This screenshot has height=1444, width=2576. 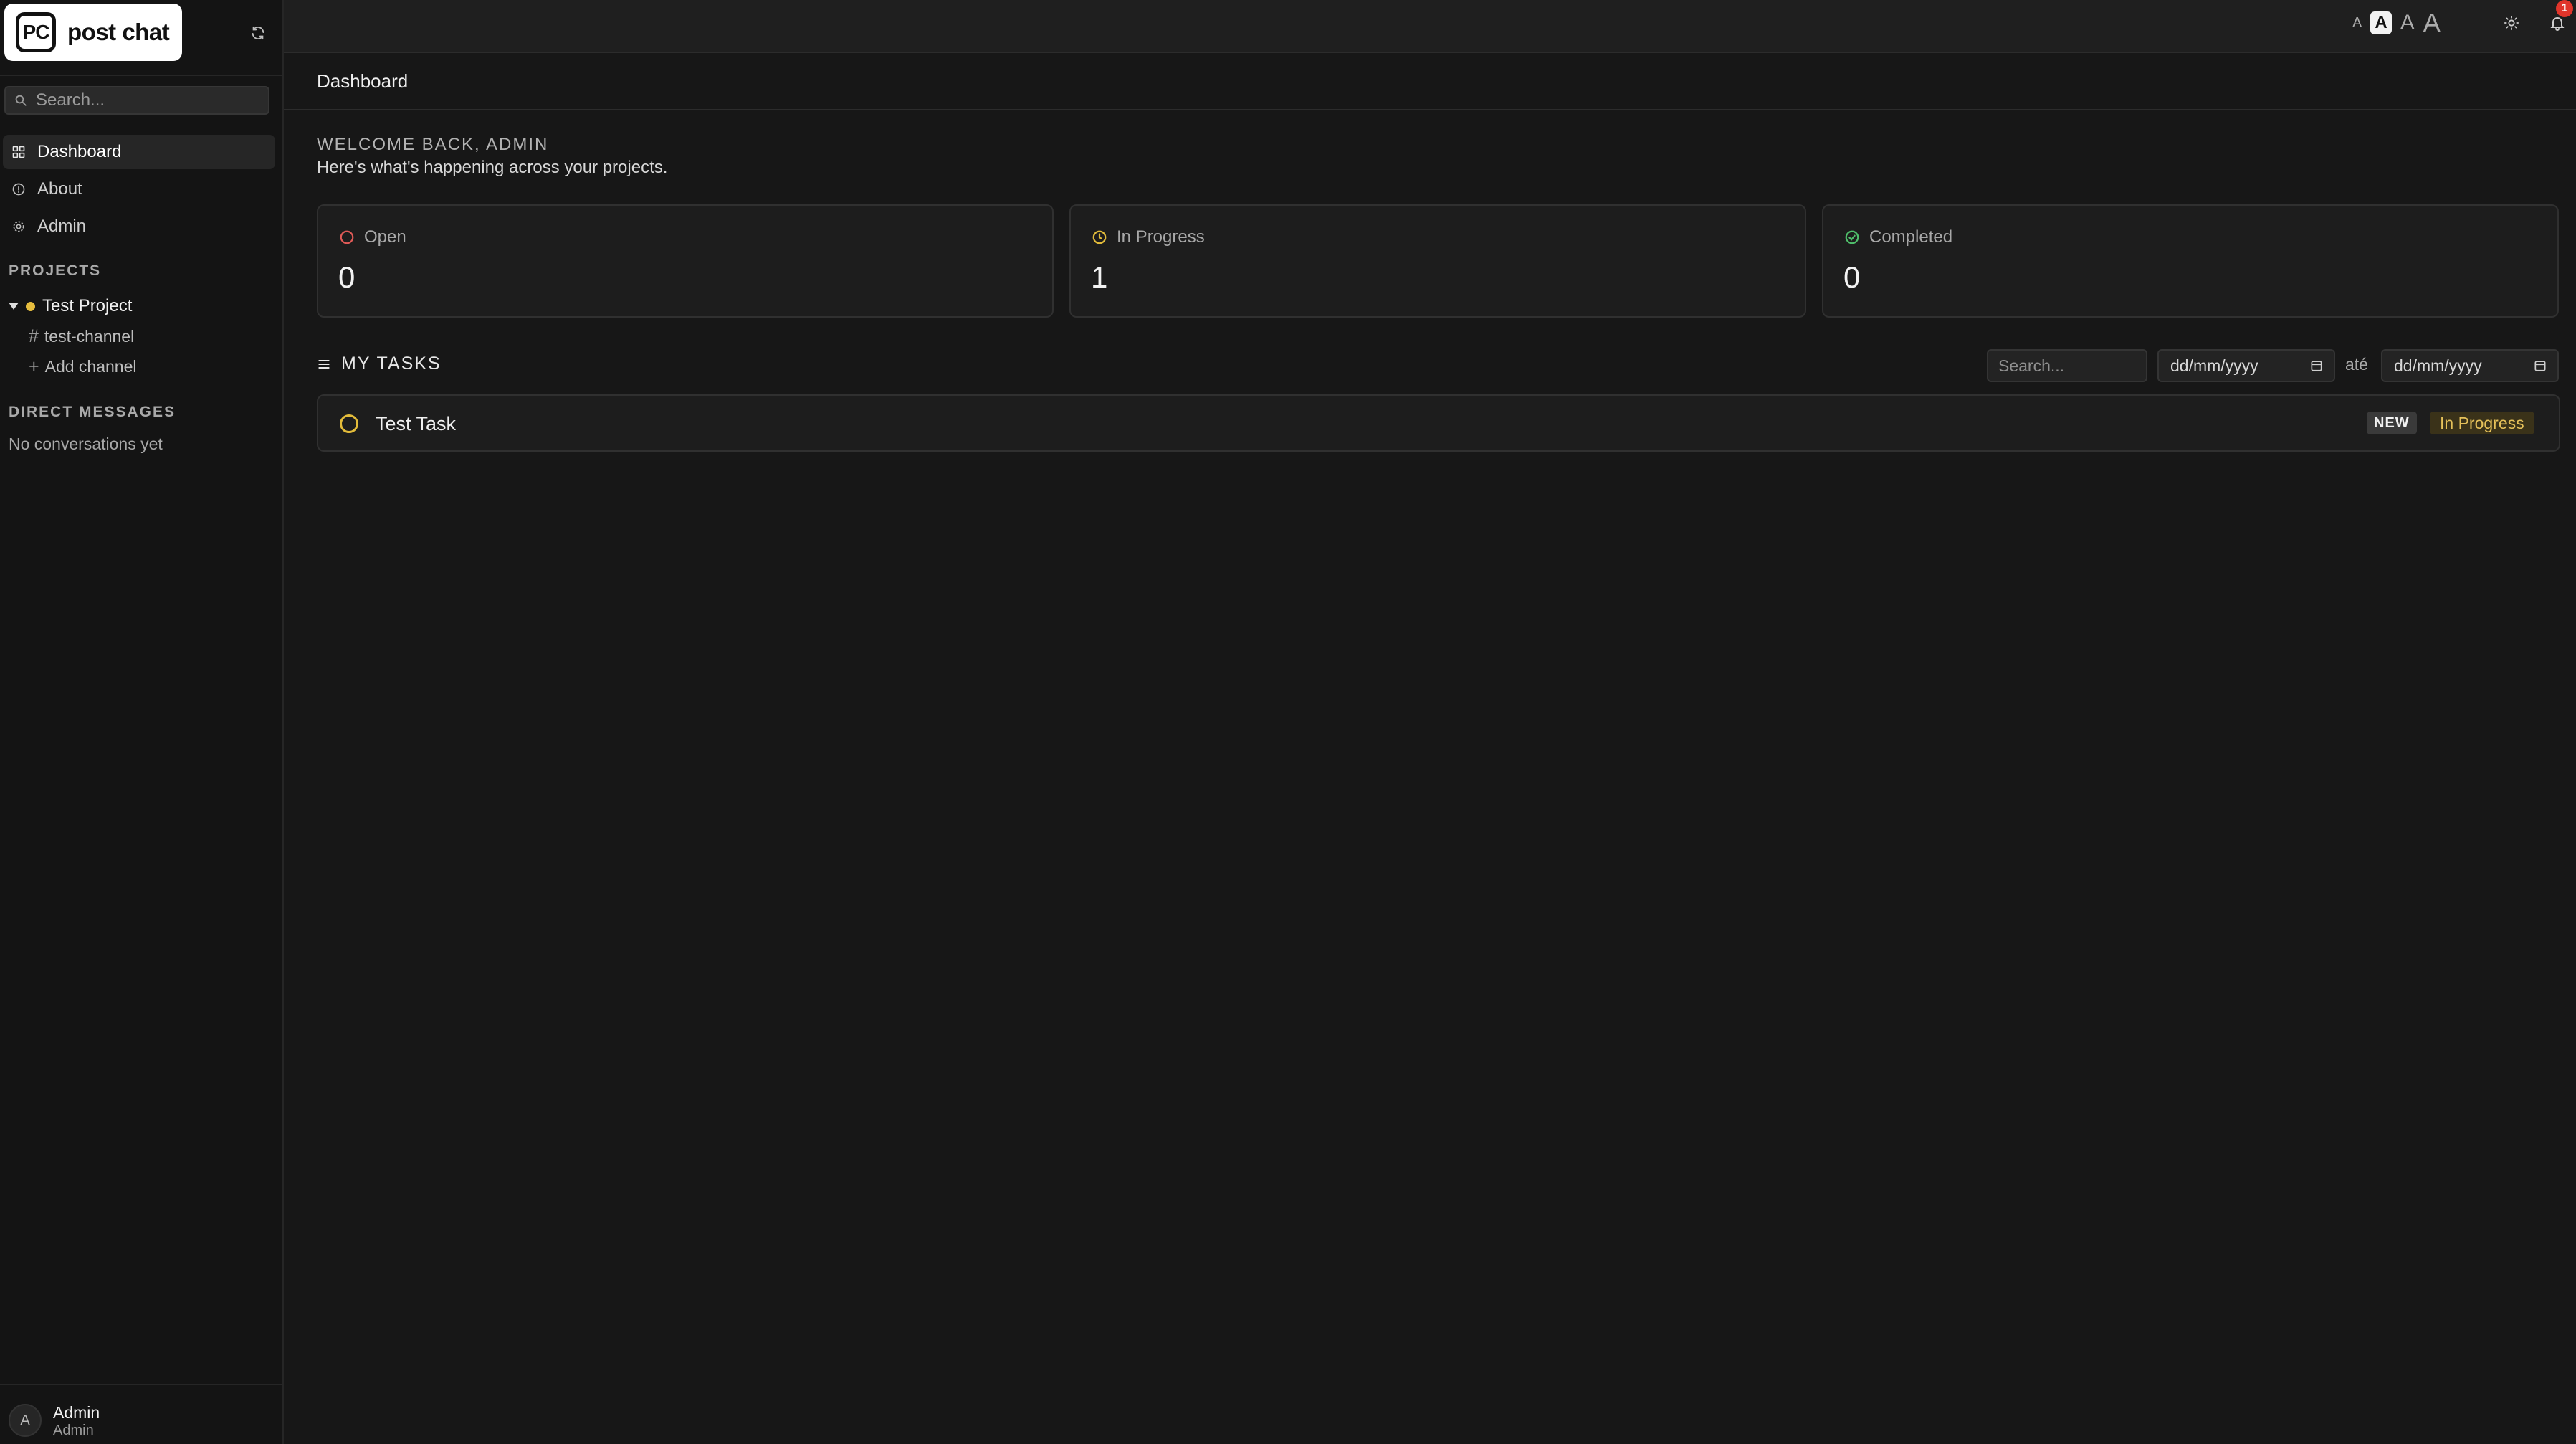 What do you see at coordinates (1437, 261) in the screenshot?
I see `stat-card-in-progress: In Progress 1` at bounding box center [1437, 261].